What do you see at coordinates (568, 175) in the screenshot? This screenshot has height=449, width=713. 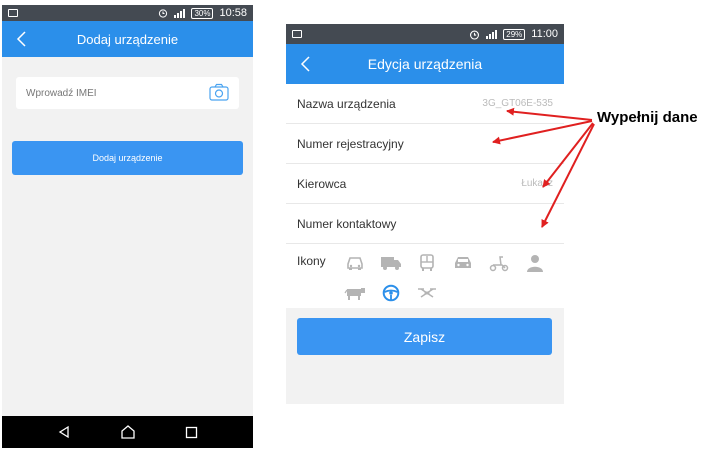 I see `arrow-to-contact-number` at bounding box center [568, 175].